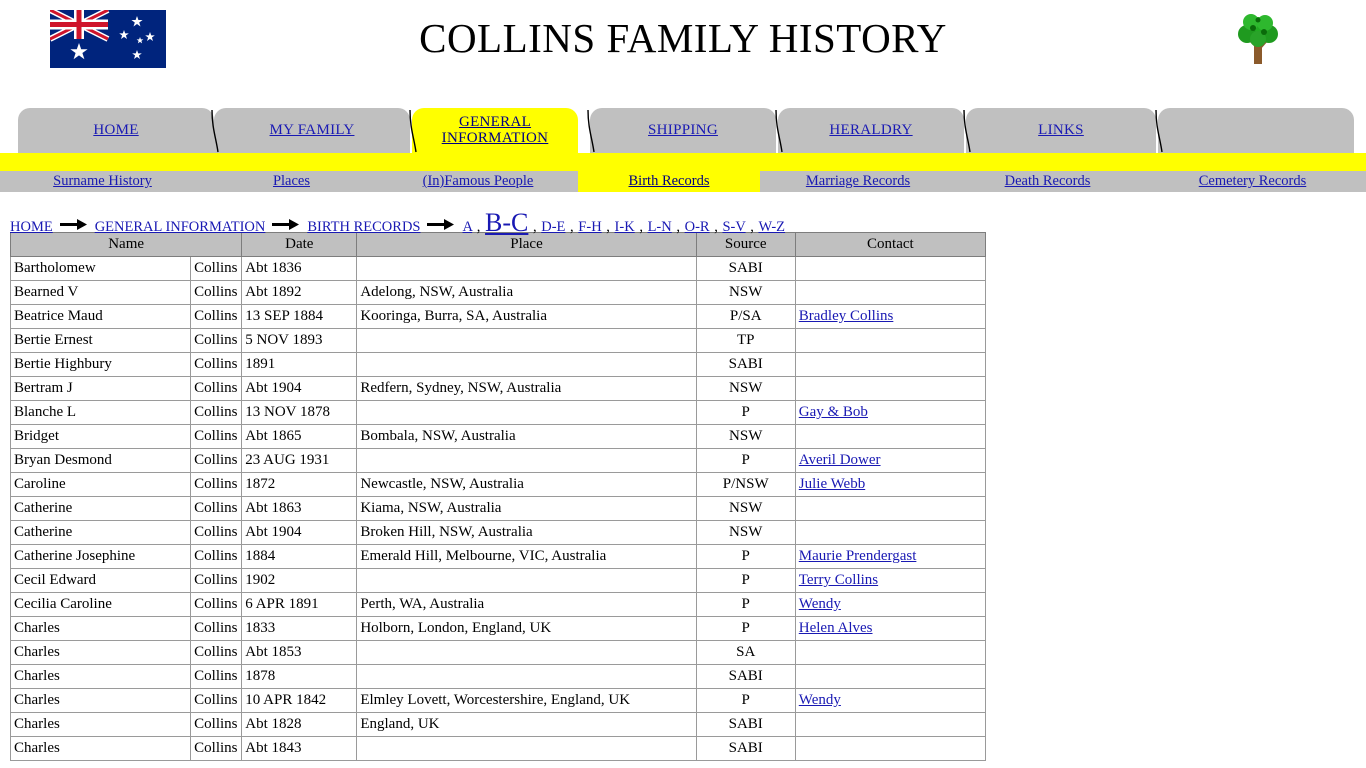 This screenshot has height=768, width=1366. I want to click on tab-links-link: LINKS, so click(1061, 130).